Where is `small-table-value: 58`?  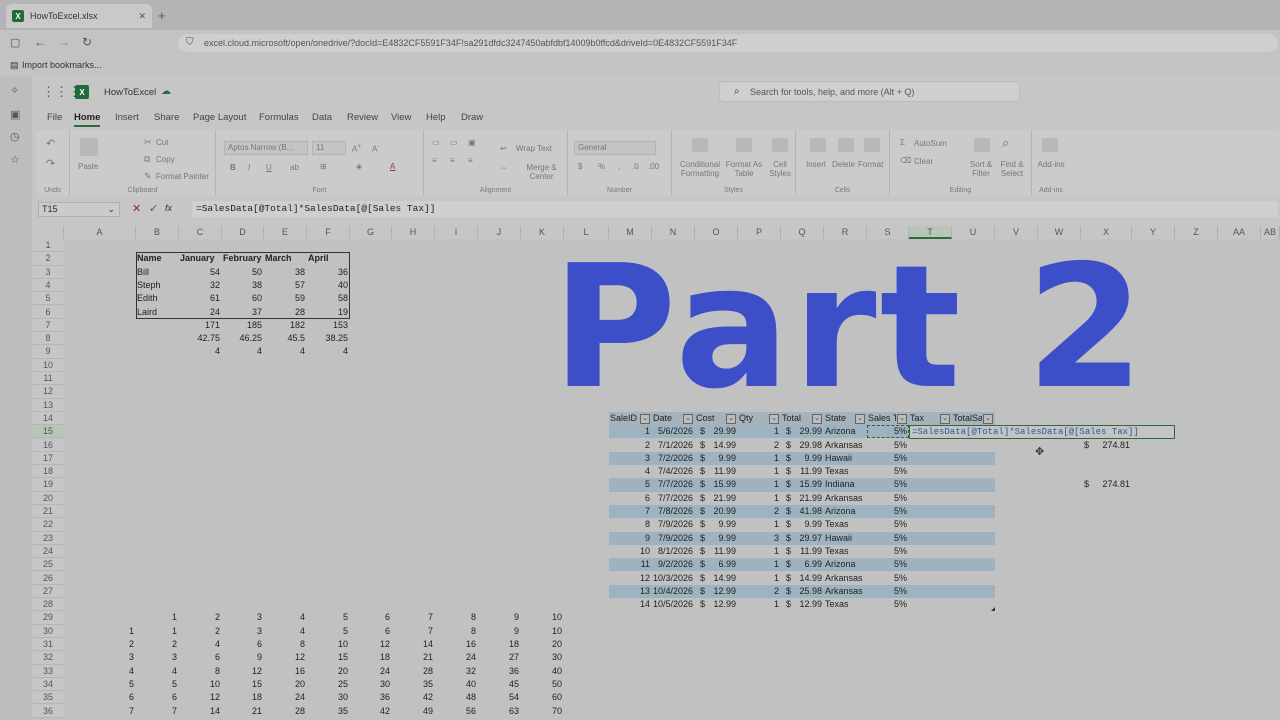 small-table-value: 58 is located at coordinates (328, 298).